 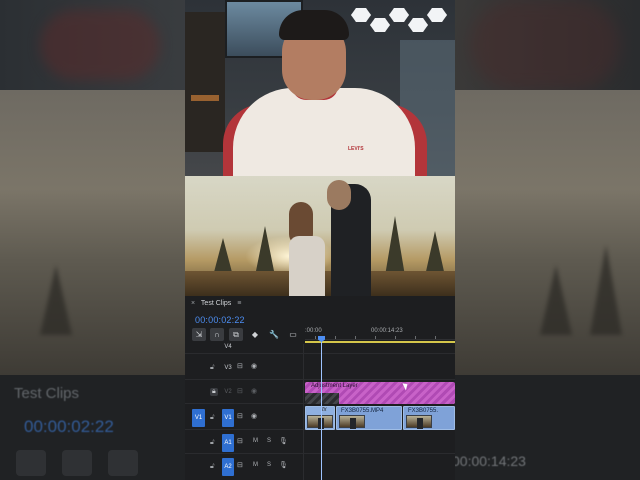 I want to click on time-ruler: :00:00 00:00:14:23, so click(x=380, y=333).